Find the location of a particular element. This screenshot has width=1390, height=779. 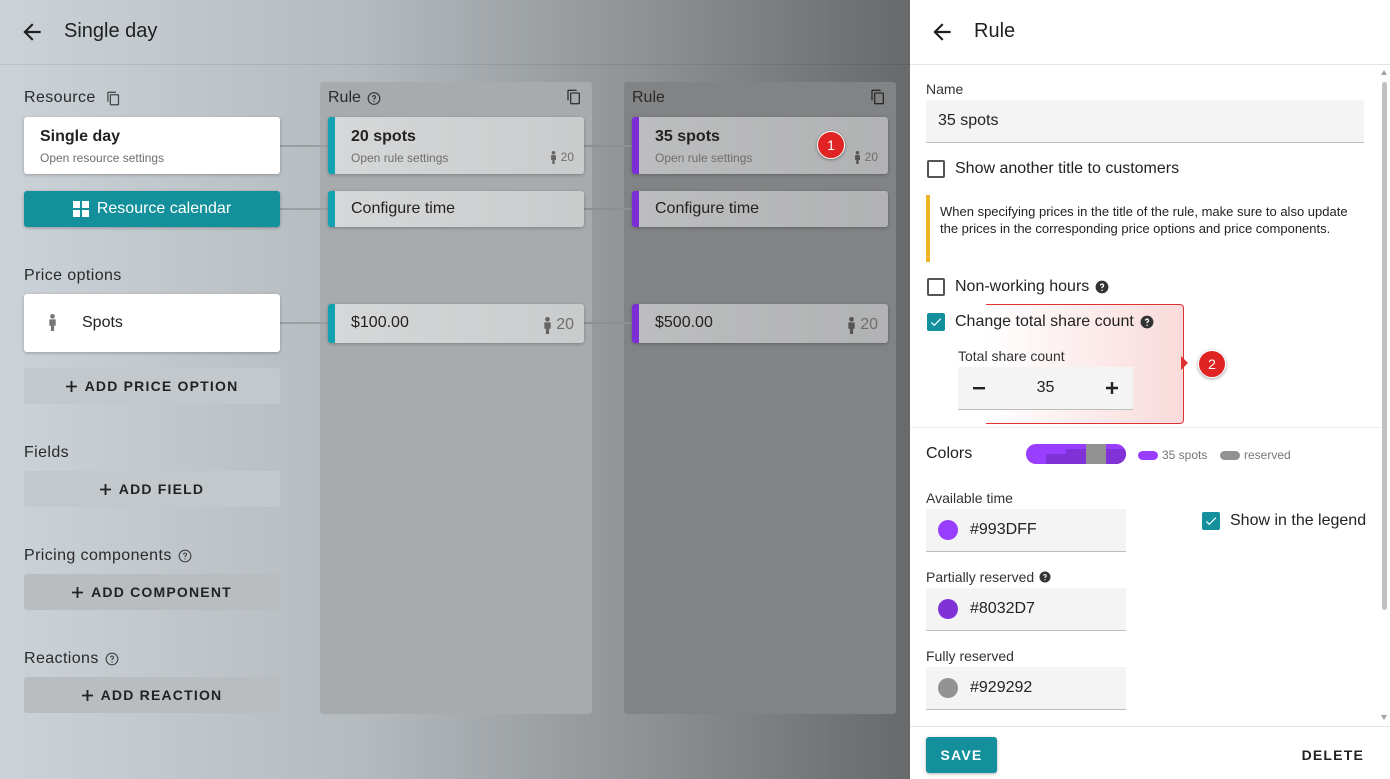

back-button is located at coordinates (32, 32).